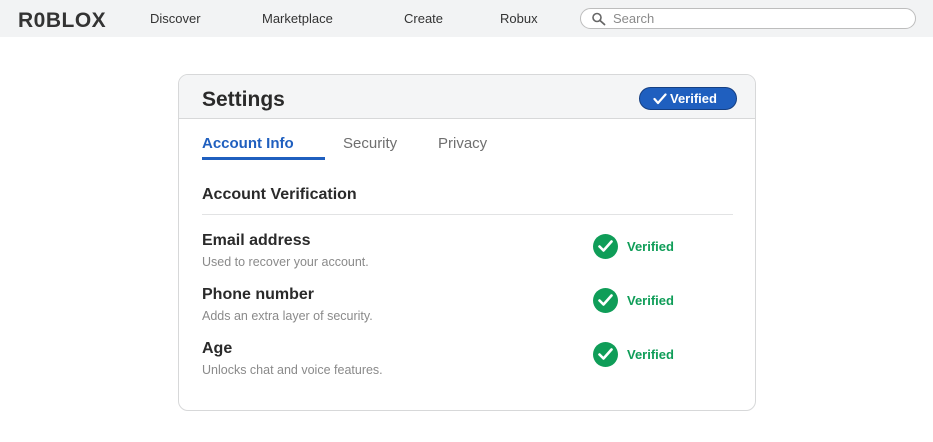 This screenshot has height=442, width=933. Describe the element at coordinates (370, 144) in the screenshot. I see `tab-security: Security` at that location.